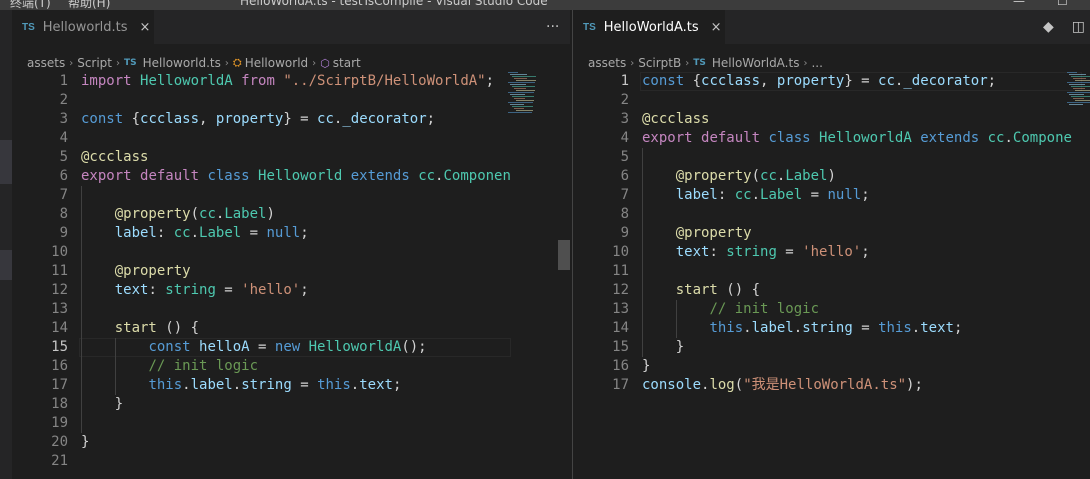 This screenshot has height=479, width=1090. What do you see at coordinates (136, 119) in the screenshot?
I see `code-token: {` at bounding box center [136, 119].